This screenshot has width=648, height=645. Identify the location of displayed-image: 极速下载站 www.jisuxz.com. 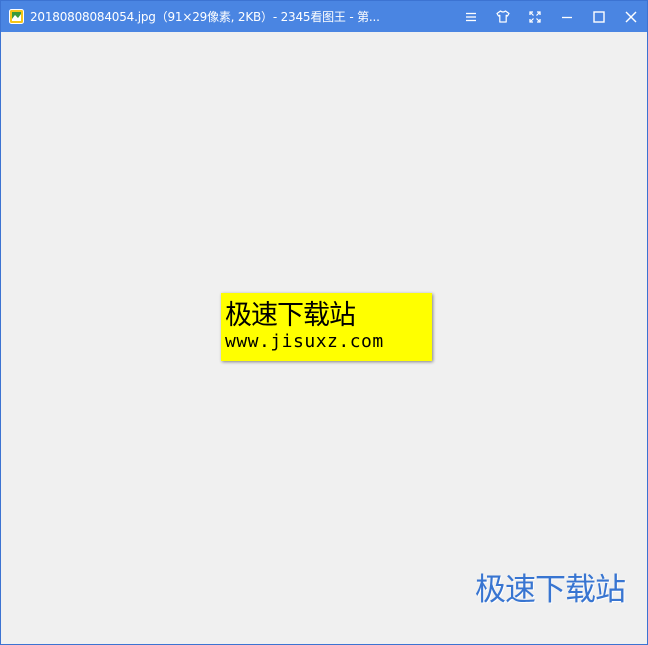
(326, 327).